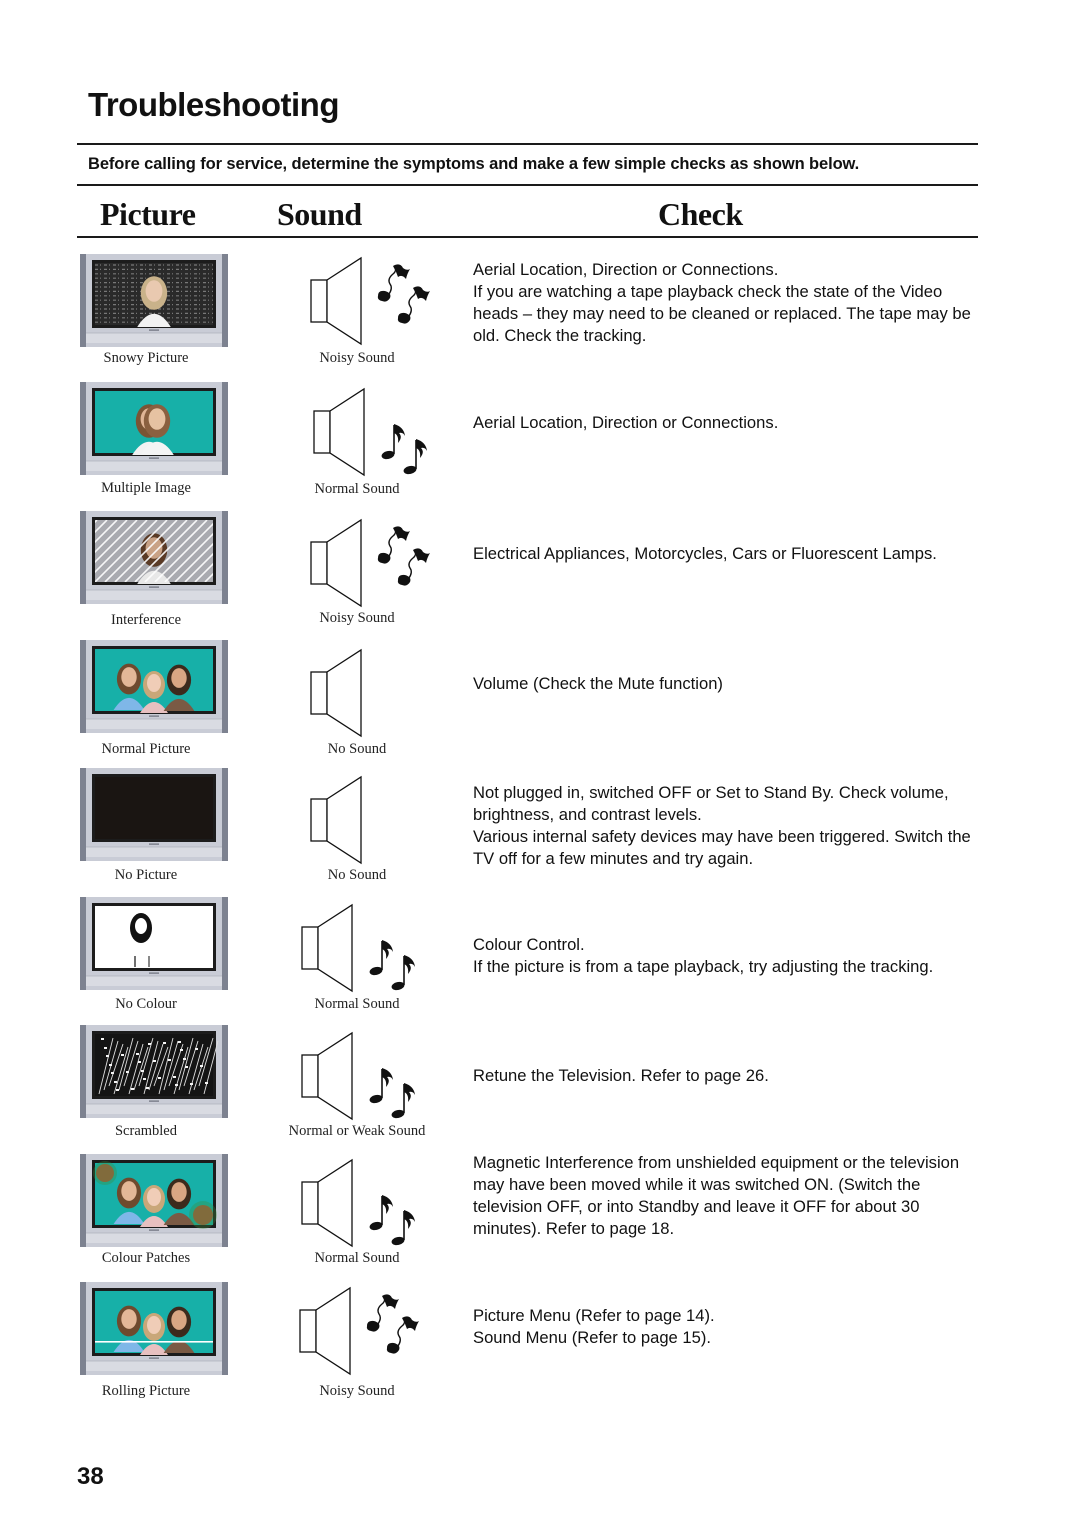  Describe the element at coordinates (146, 1391) in the screenshot. I see `picture-symptom-label: Rolling Picture` at that location.